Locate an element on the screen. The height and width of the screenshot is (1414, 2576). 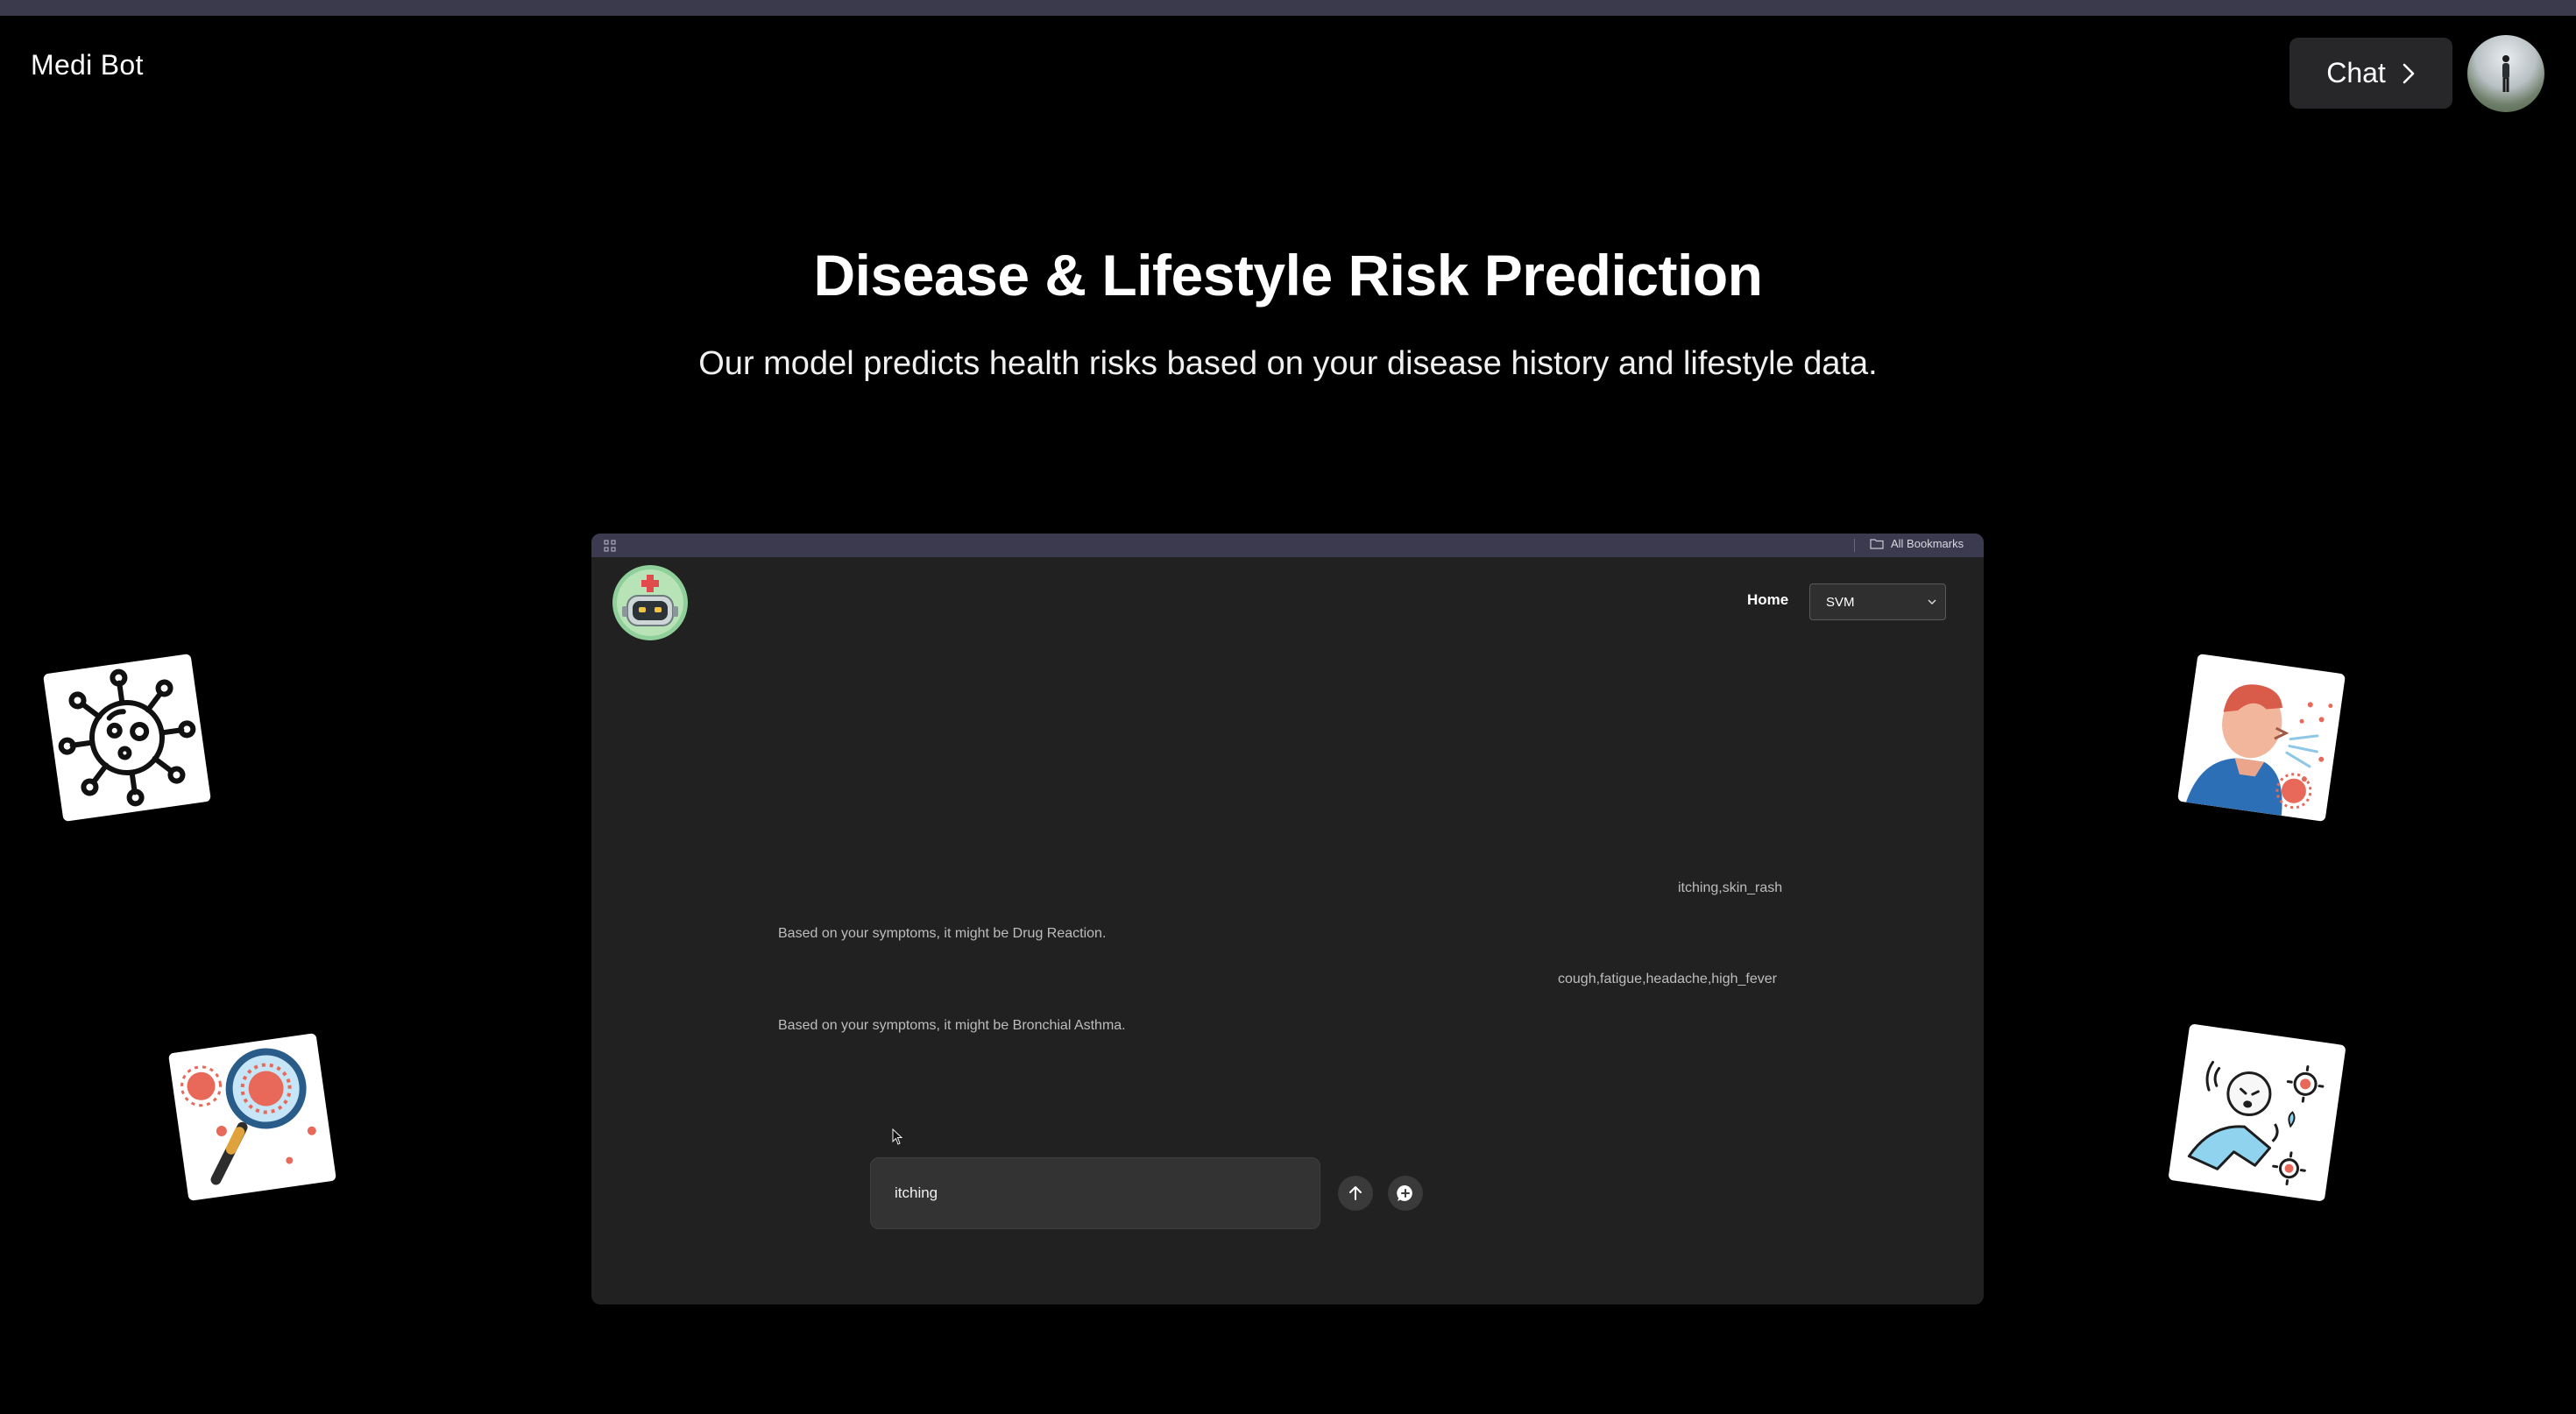
user-message: cough,fatigue,headache,high_fever is located at coordinates (1667, 979).